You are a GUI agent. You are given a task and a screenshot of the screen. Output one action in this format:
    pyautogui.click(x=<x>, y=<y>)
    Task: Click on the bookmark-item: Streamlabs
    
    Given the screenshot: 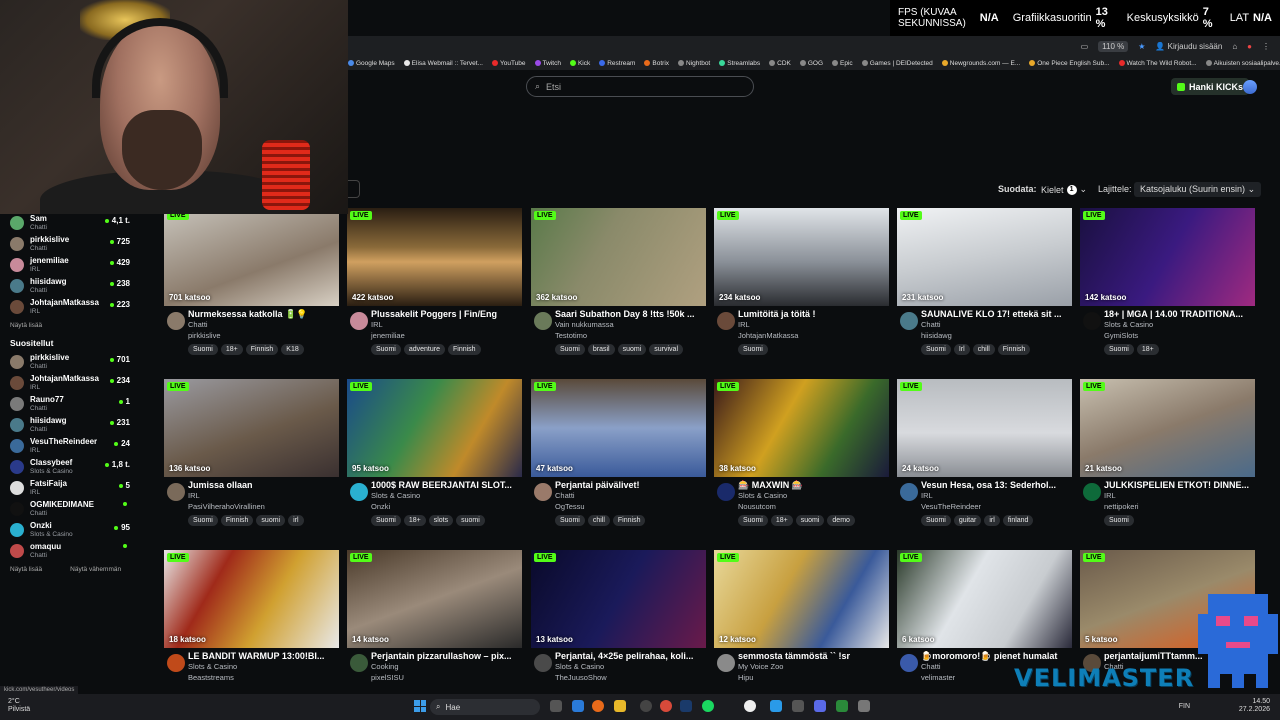 What is the action you would take?
    pyautogui.click(x=739, y=63)
    